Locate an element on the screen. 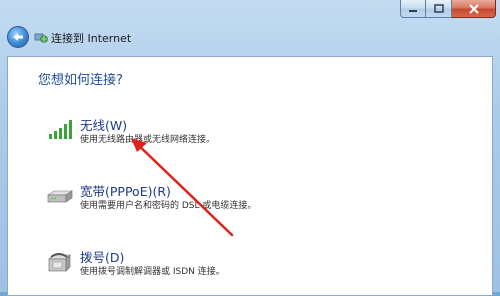  window-title: 连接到 Internet is located at coordinates (91, 38).